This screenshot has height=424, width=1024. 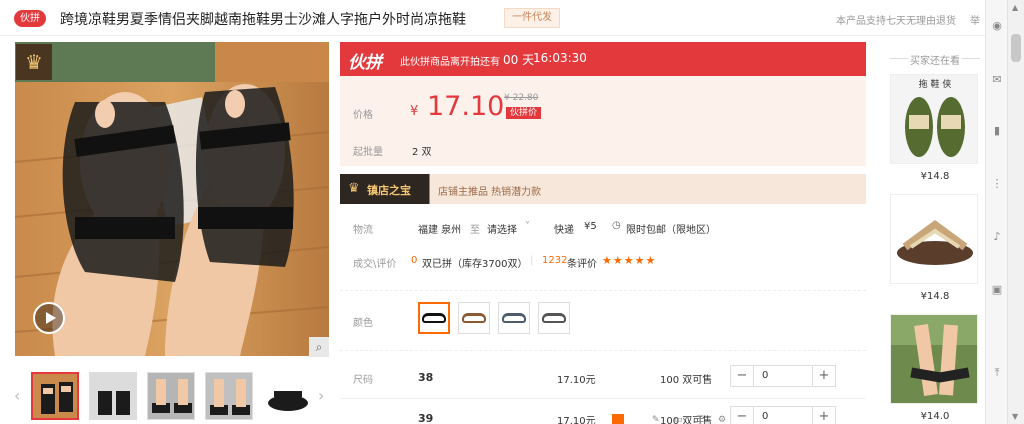 I want to click on logo-icon, so click(x=618, y=419).